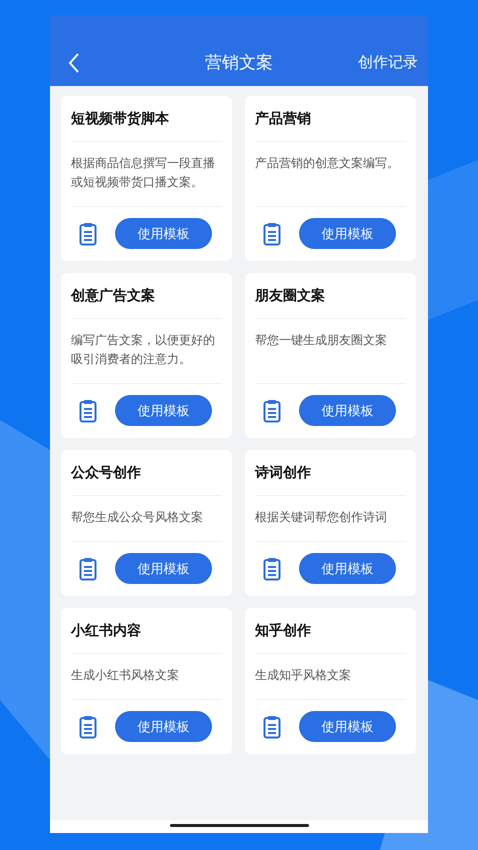 The height and width of the screenshot is (850, 478). Describe the element at coordinates (330, 119) in the screenshot. I see `card-title: 产品营销` at that location.